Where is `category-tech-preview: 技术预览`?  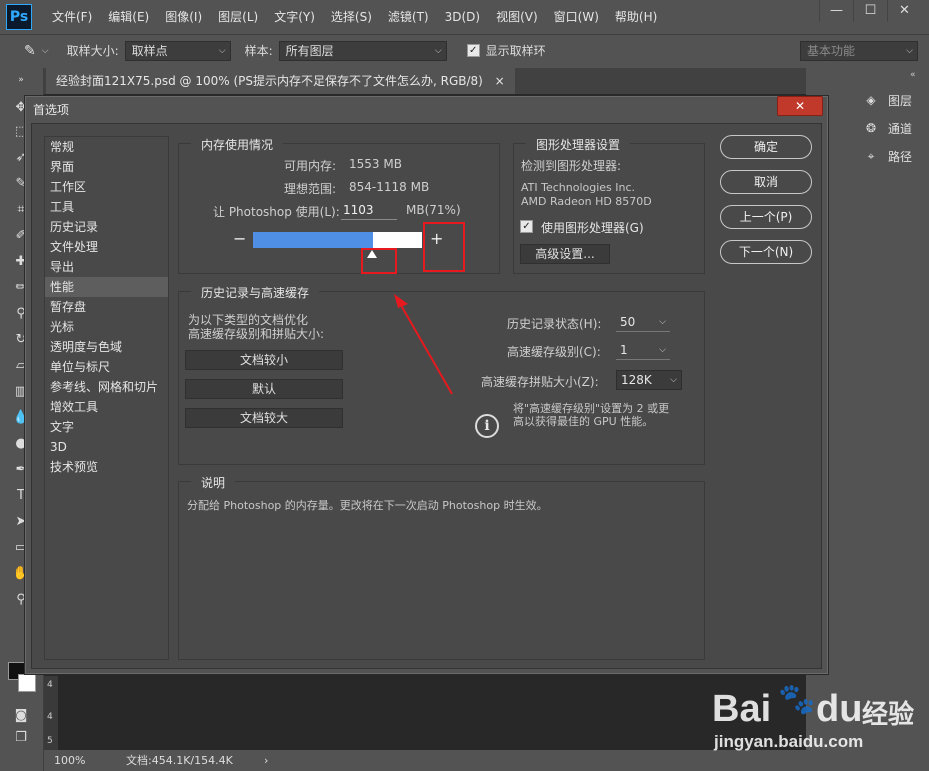
category-tech-preview: 技术预览 is located at coordinates (106, 467).